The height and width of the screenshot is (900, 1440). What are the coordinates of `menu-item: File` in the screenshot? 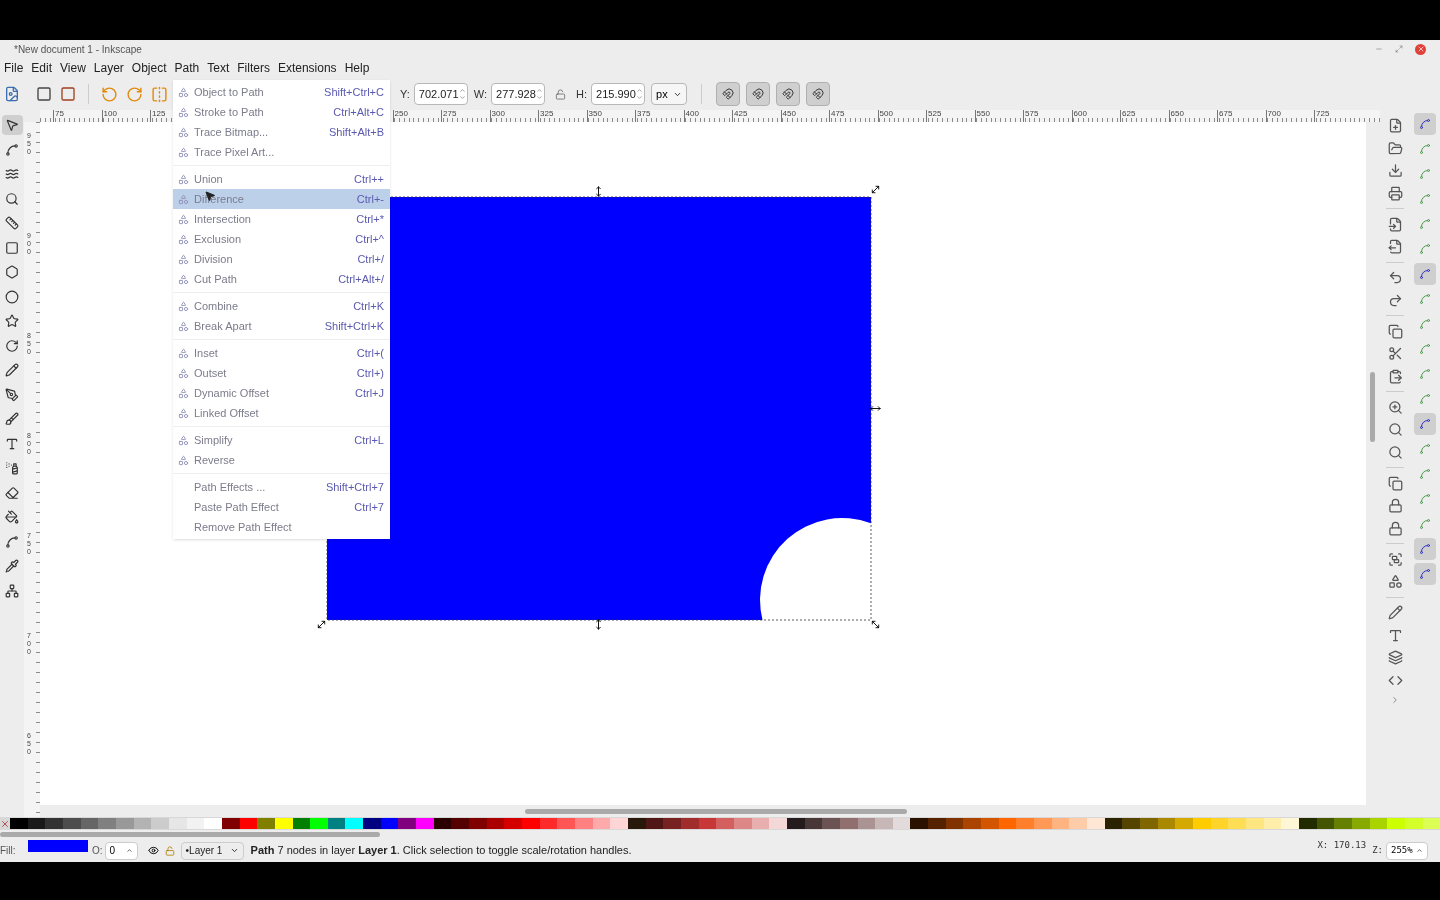 It's located at (14, 68).